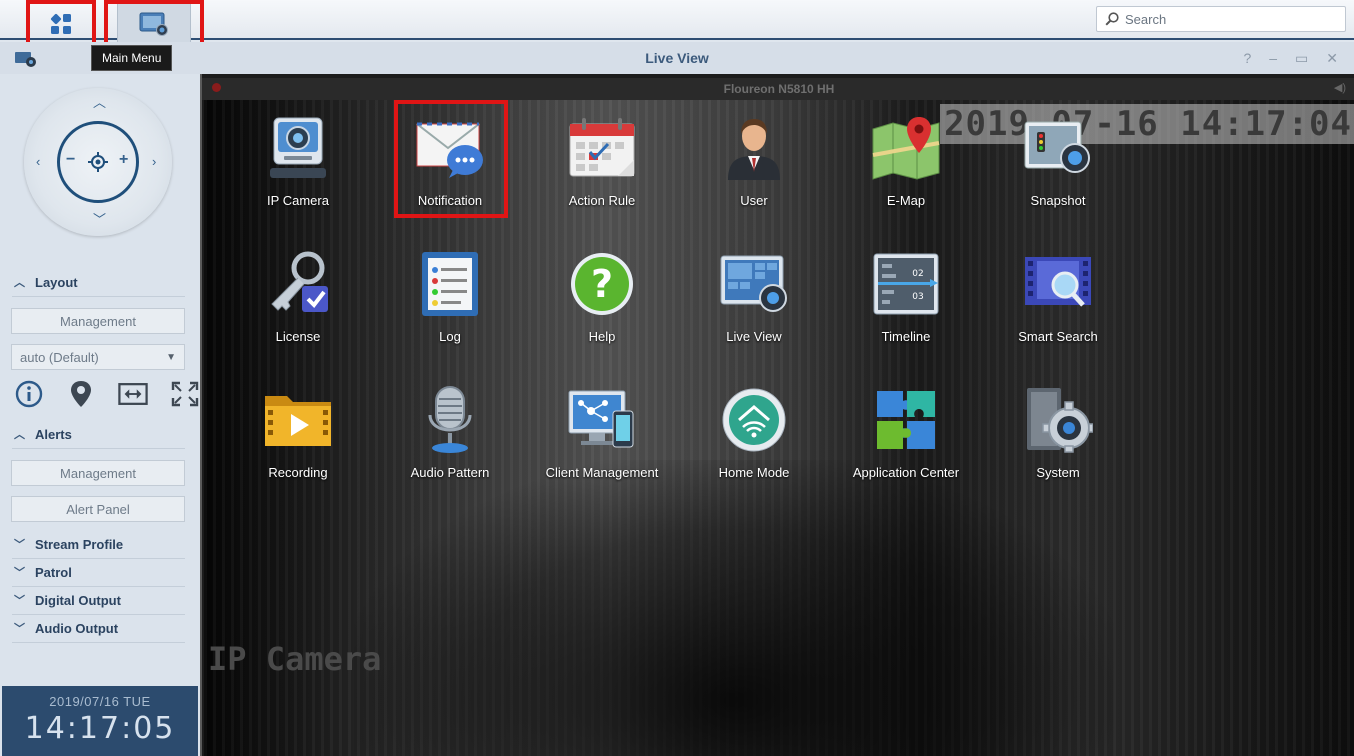 Image resolution: width=1354 pixels, height=756 pixels. Describe the element at coordinates (100, 701) in the screenshot. I see `clock-date: 2019/07/16 TUE` at that location.